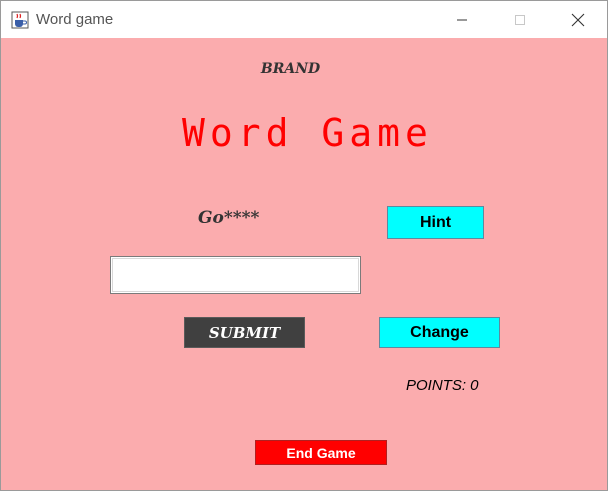 This screenshot has width=608, height=491. I want to click on close-button, so click(578, 19).